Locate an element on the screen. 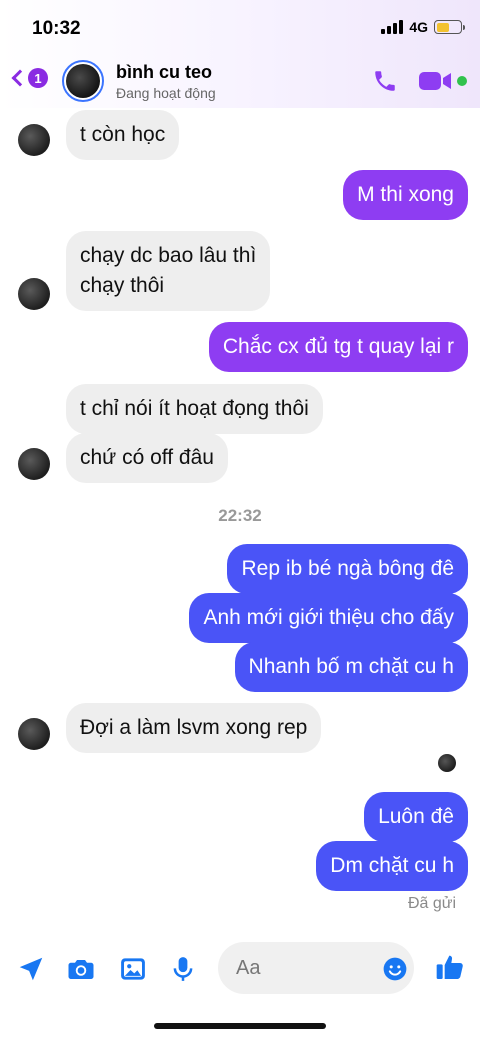 The width and height of the screenshot is (480, 1039). message-input is located at coordinates (306, 968).